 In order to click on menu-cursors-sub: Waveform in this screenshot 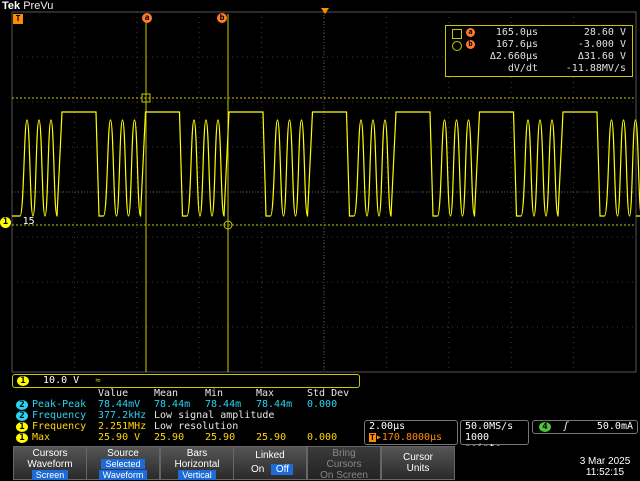, I will do `click(50, 464)`.